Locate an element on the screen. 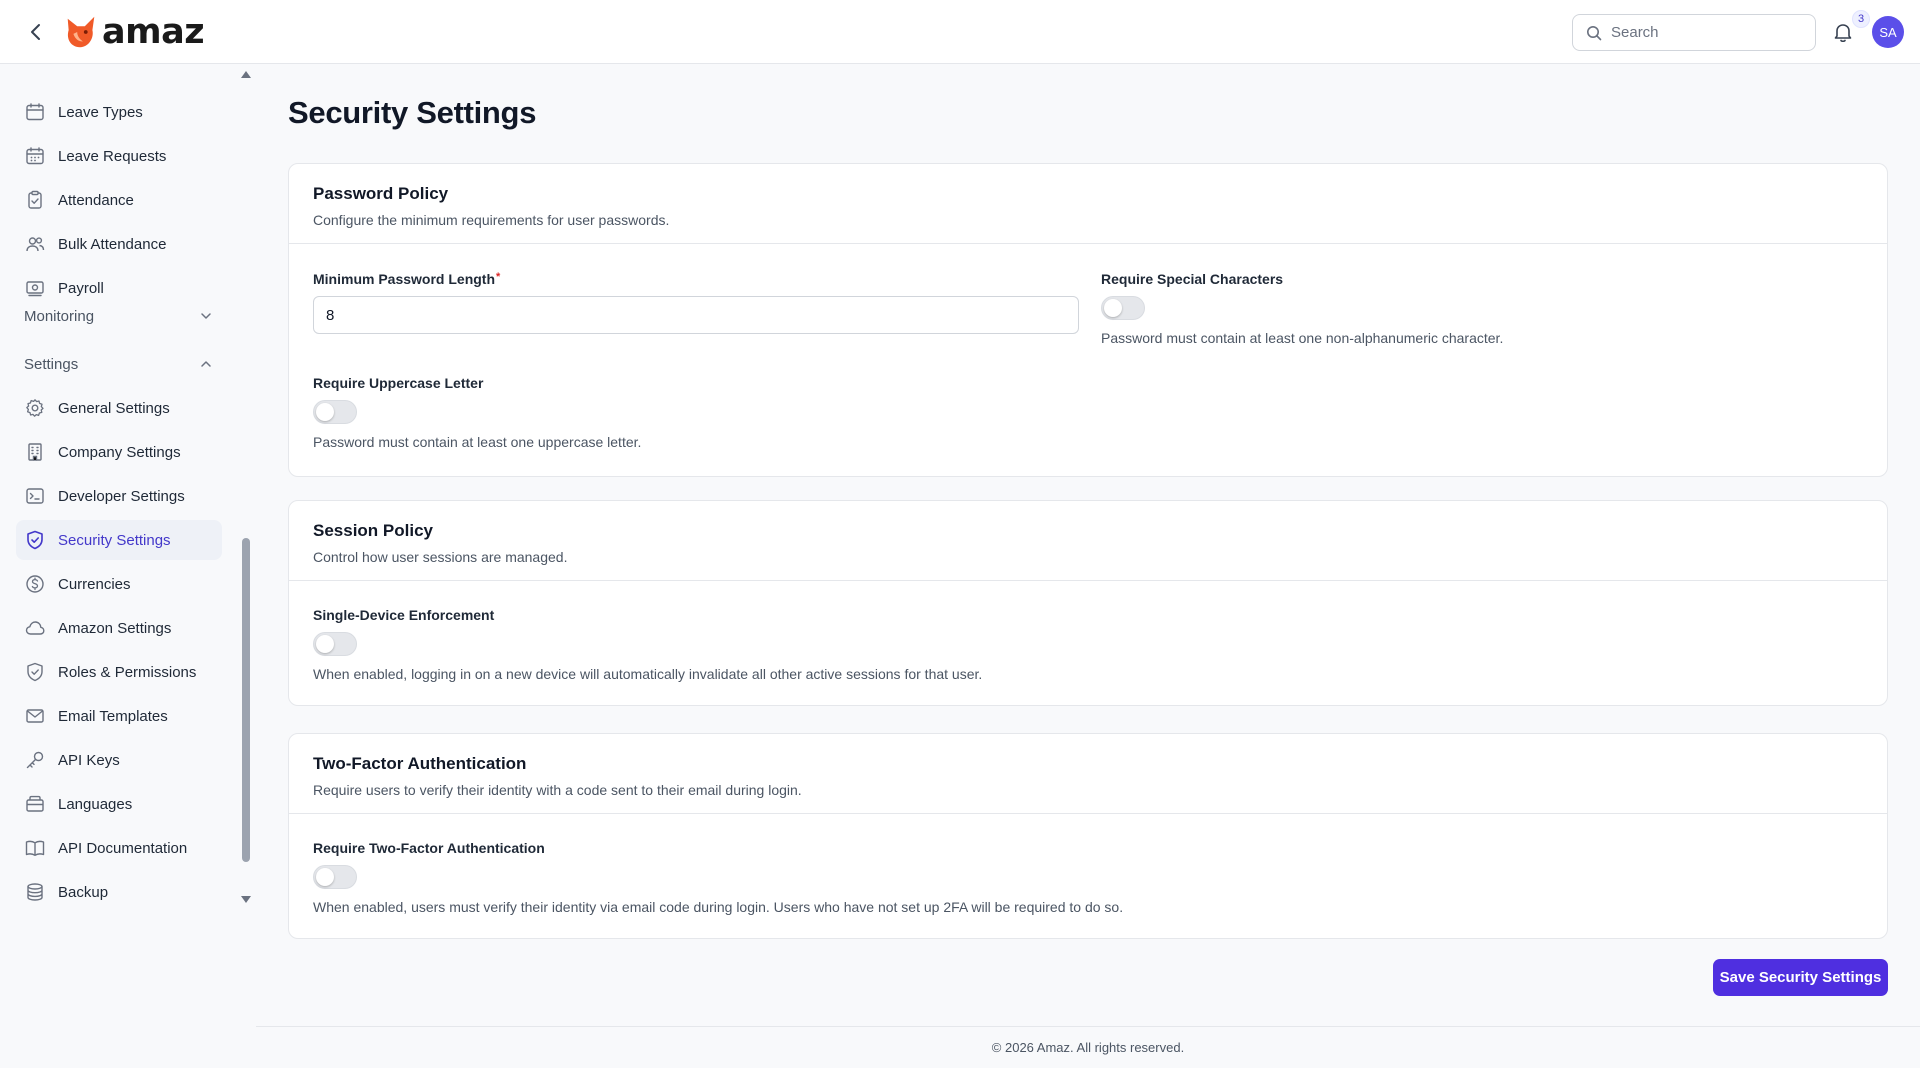 This screenshot has height=1068, width=1920. card-title: Session Policy is located at coordinates (373, 530).